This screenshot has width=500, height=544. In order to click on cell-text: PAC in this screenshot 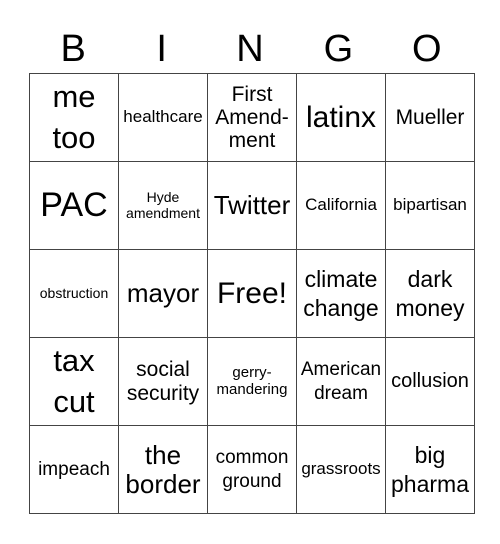, I will do `click(74, 204)`.